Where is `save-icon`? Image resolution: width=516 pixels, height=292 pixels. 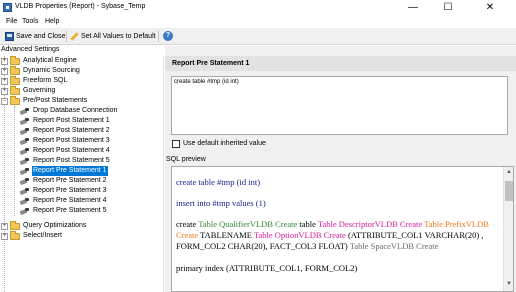 save-icon is located at coordinates (9, 36).